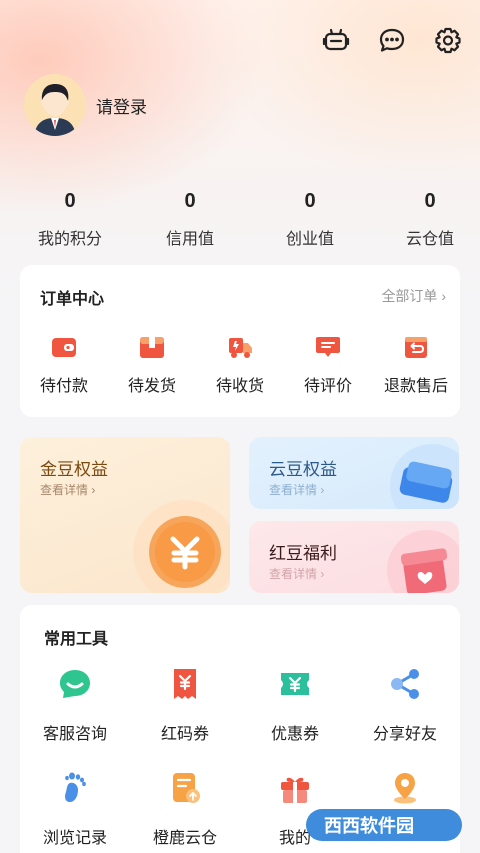 This screenshot has width=480, height=853. I want to click on order-item-label: 待发货, so click(151, 386).